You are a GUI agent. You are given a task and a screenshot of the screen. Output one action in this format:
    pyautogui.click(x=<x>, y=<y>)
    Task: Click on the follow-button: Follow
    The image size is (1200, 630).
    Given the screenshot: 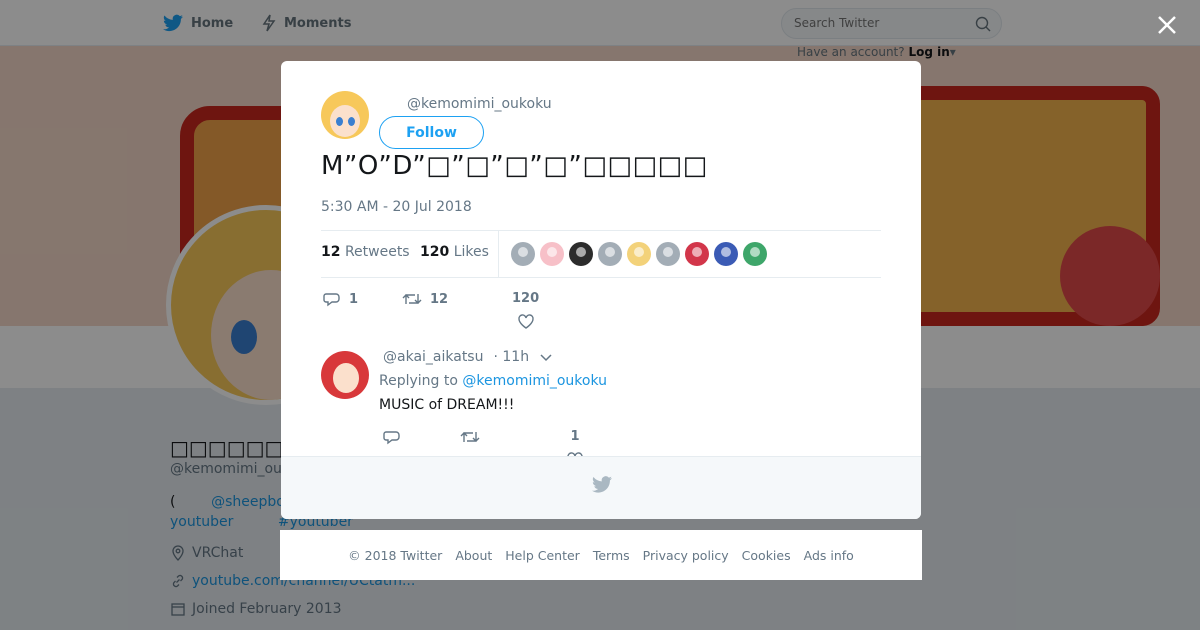 What is the action you would take?
    pyautogui.click(x=431, y=132)
    